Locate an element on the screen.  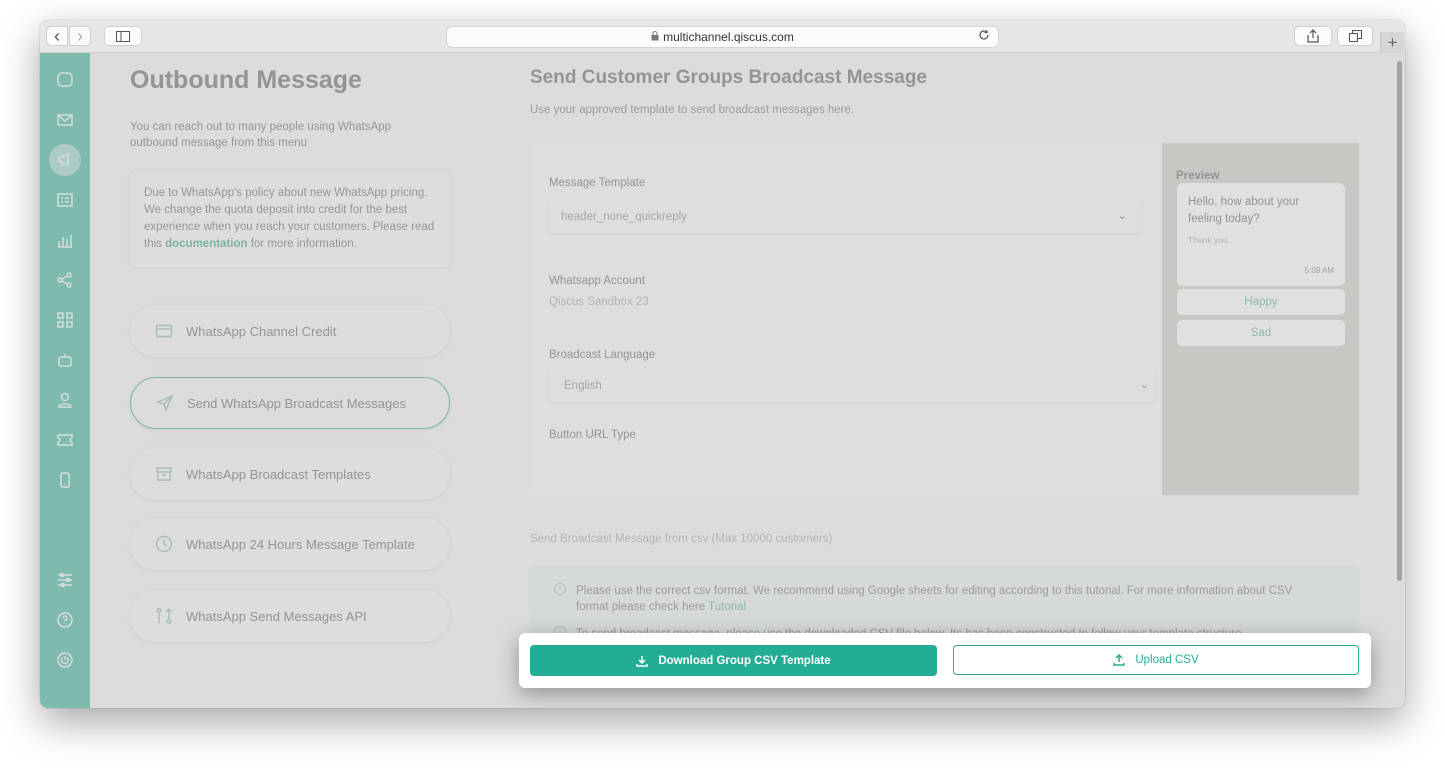
download-csv-template-button: Download Group CSV Template is located at coordinates (733, 660).